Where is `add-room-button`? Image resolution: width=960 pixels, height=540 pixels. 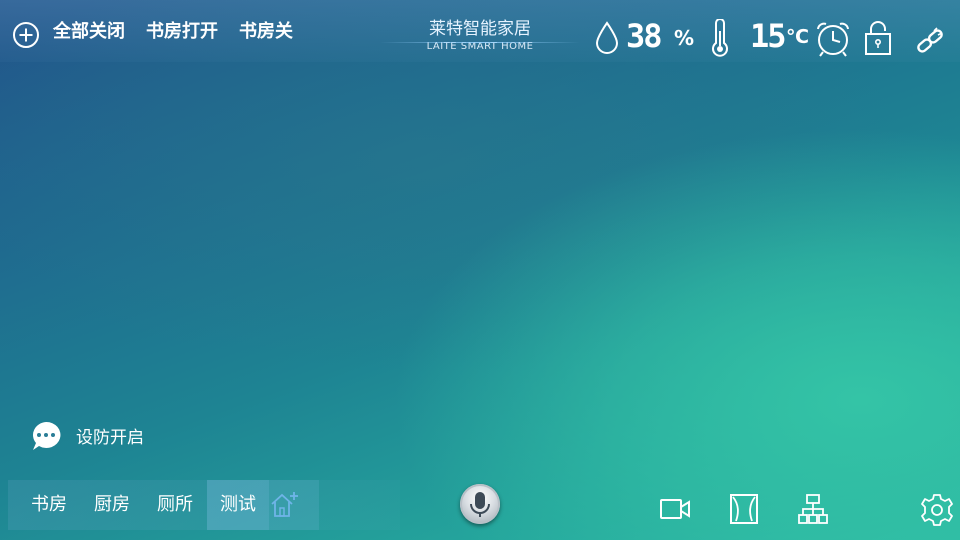
add-room-button is located at coordinates (294, 505).